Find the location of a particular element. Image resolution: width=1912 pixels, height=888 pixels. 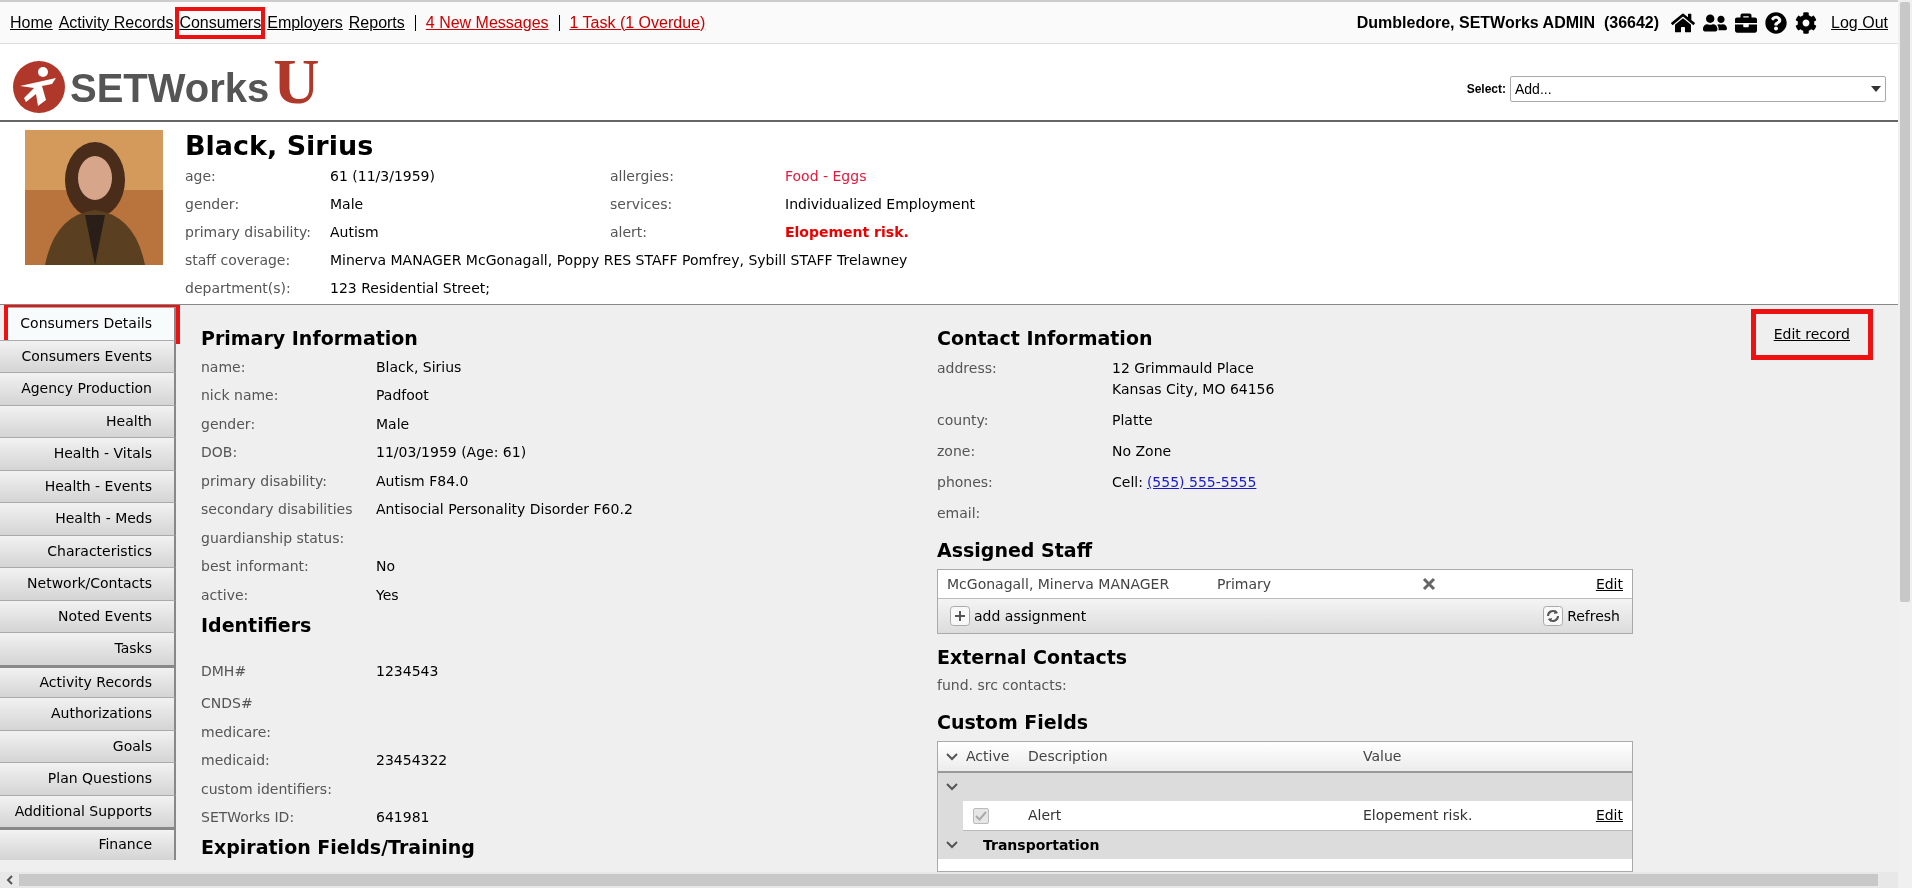

nav-link: Employers is located at coordinates (305, 22).